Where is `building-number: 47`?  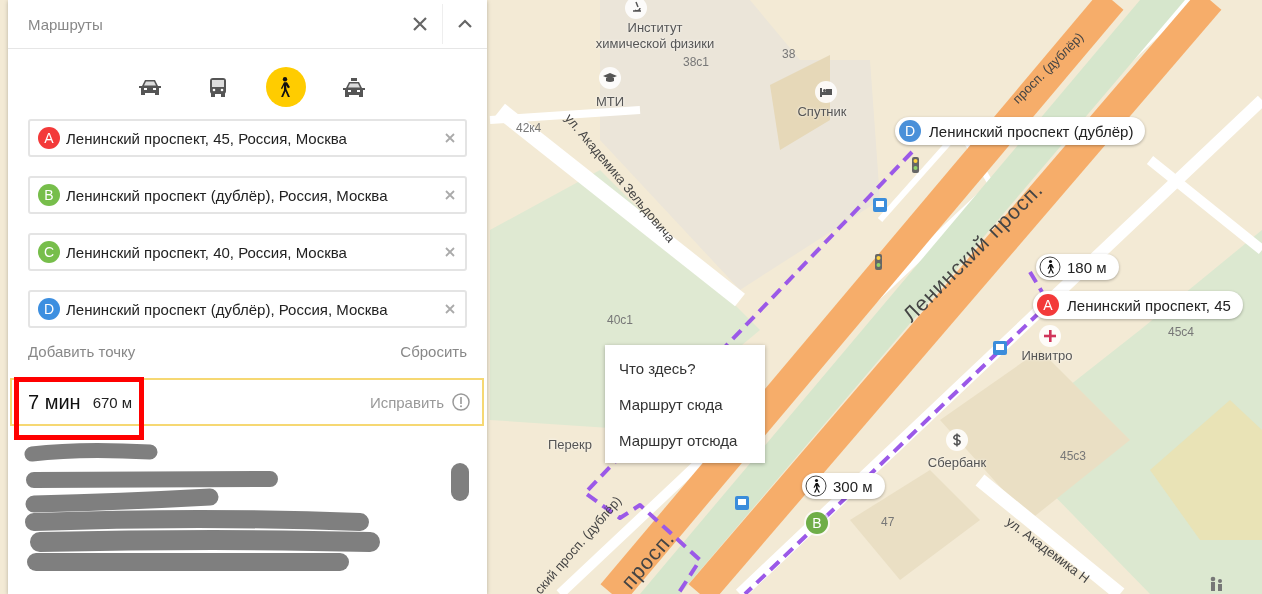 building-number: 47 is located at coordinates (888, 522).